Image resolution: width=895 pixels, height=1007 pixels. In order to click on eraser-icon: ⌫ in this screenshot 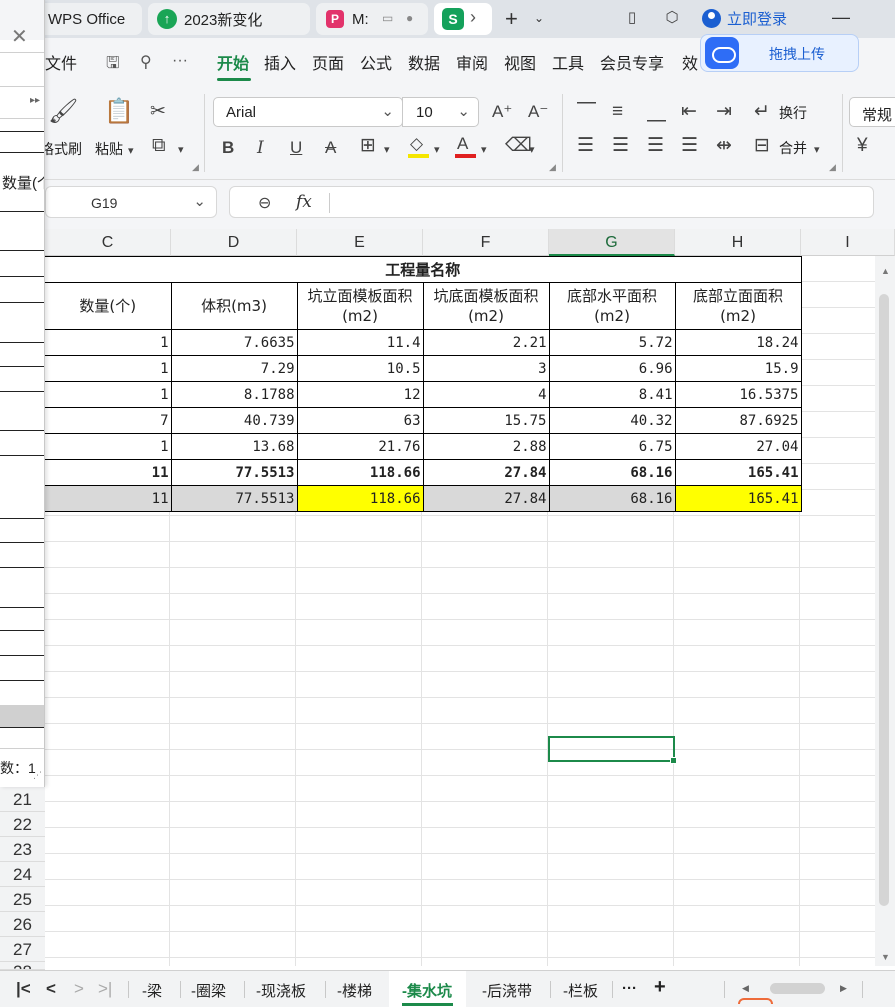, I will do `click(518, 146)`.